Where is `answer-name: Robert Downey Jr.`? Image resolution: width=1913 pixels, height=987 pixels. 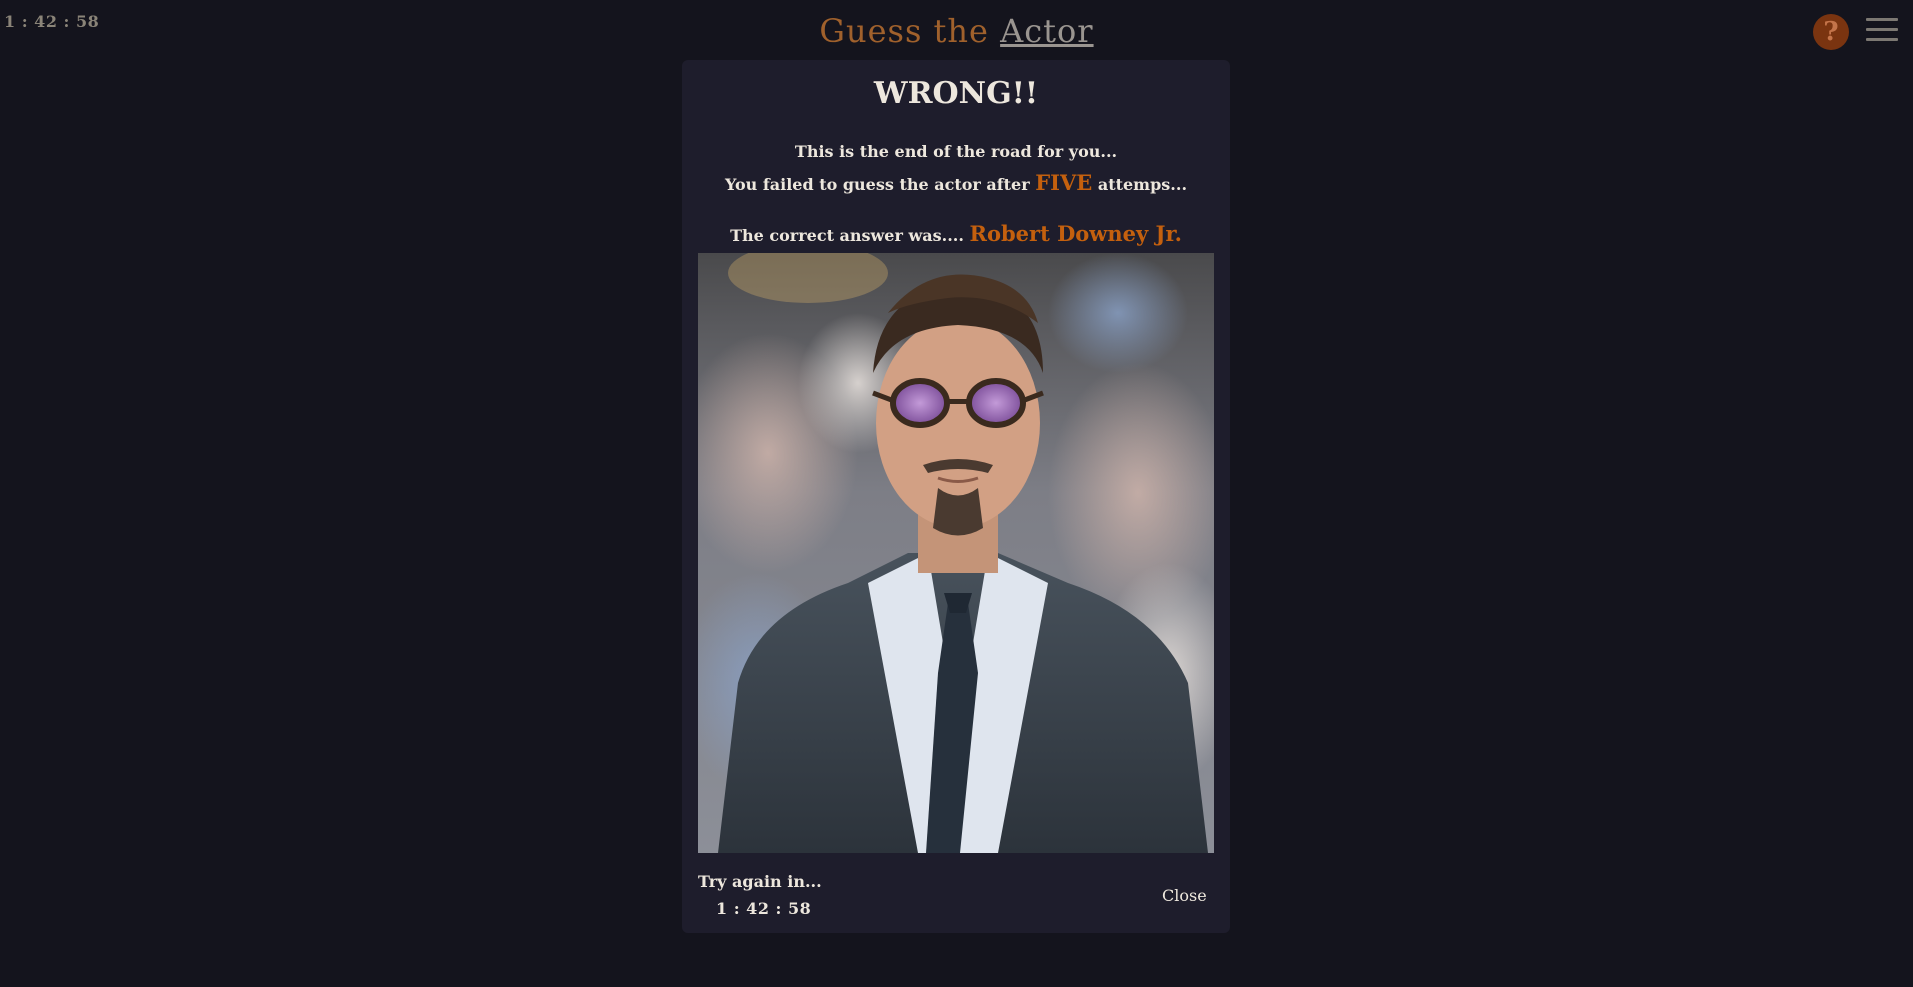 answer-name: Robert Downey Jr. is located at coordinates (1075, 233).